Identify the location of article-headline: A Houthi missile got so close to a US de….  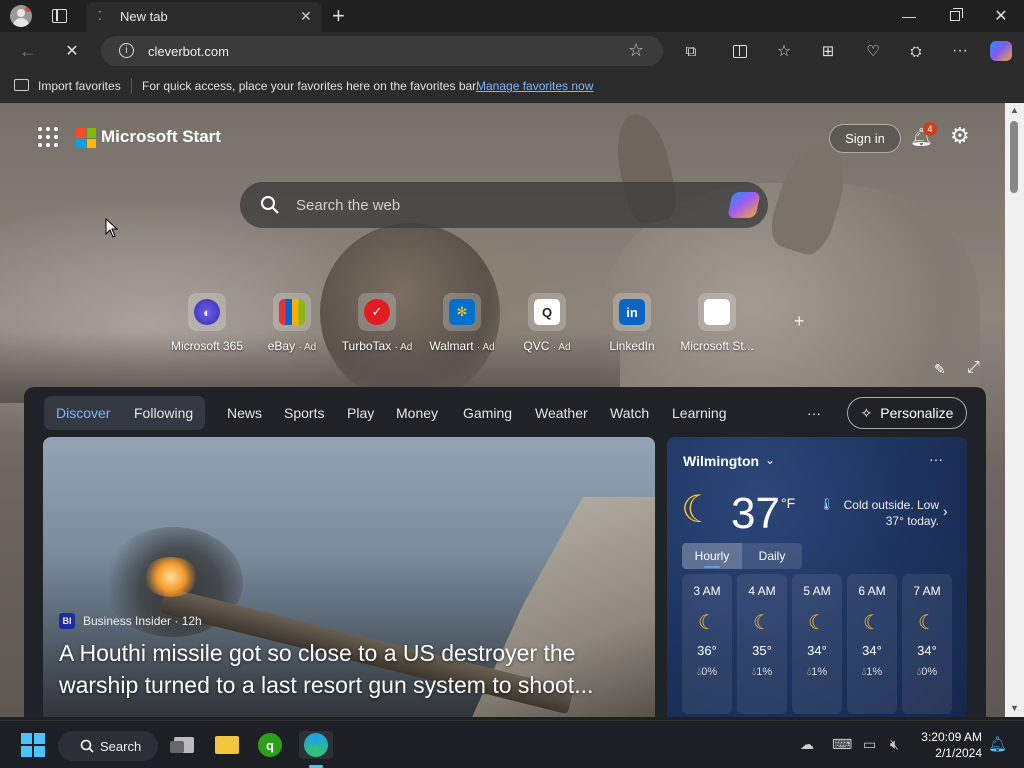
(354, 669).